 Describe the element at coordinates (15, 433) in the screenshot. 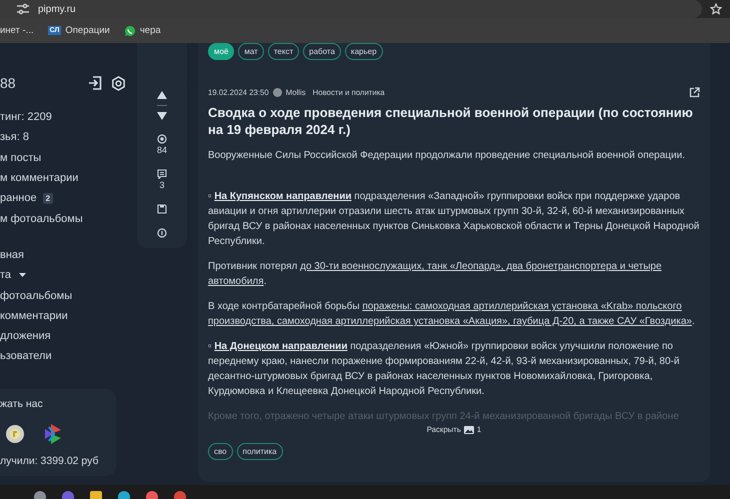

I see `bank-emblem-icon` at that location.